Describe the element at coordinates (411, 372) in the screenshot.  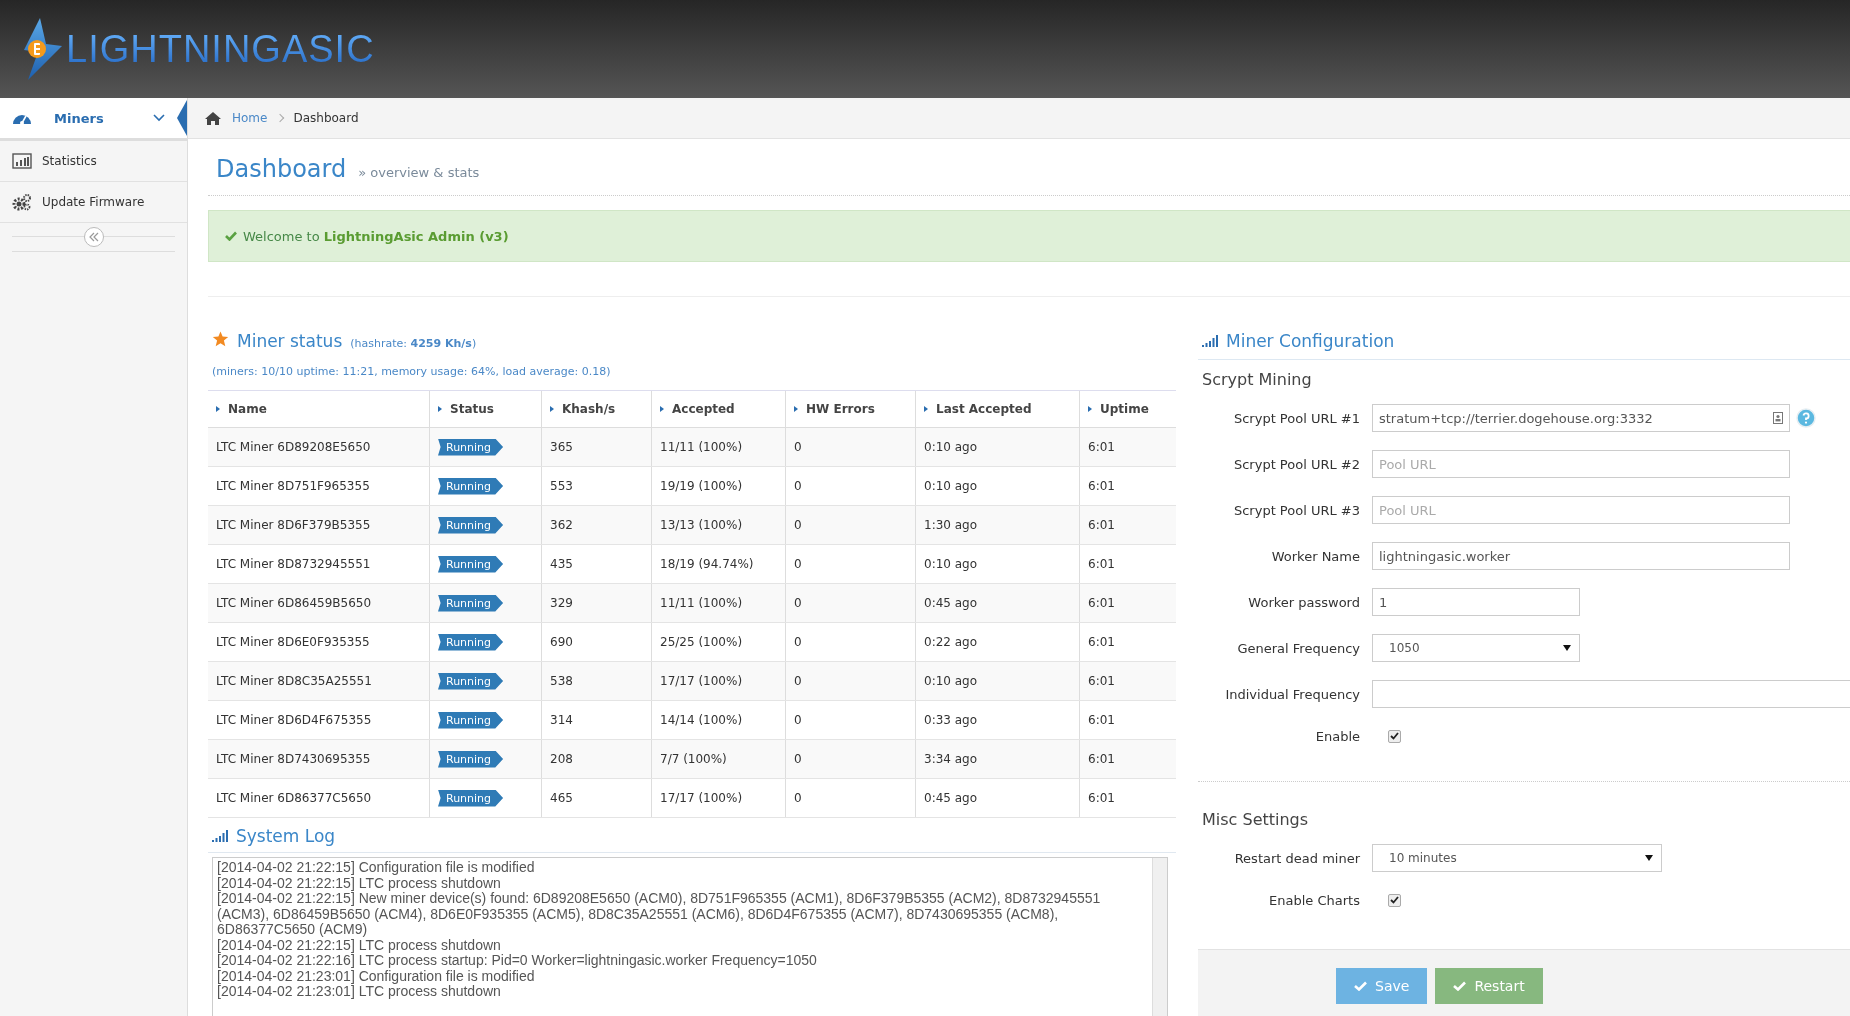
I see `miner-summary: (miners: 10/10 uptime: 11:21, memory usage: 64%, load average: 0.18)` at that location.